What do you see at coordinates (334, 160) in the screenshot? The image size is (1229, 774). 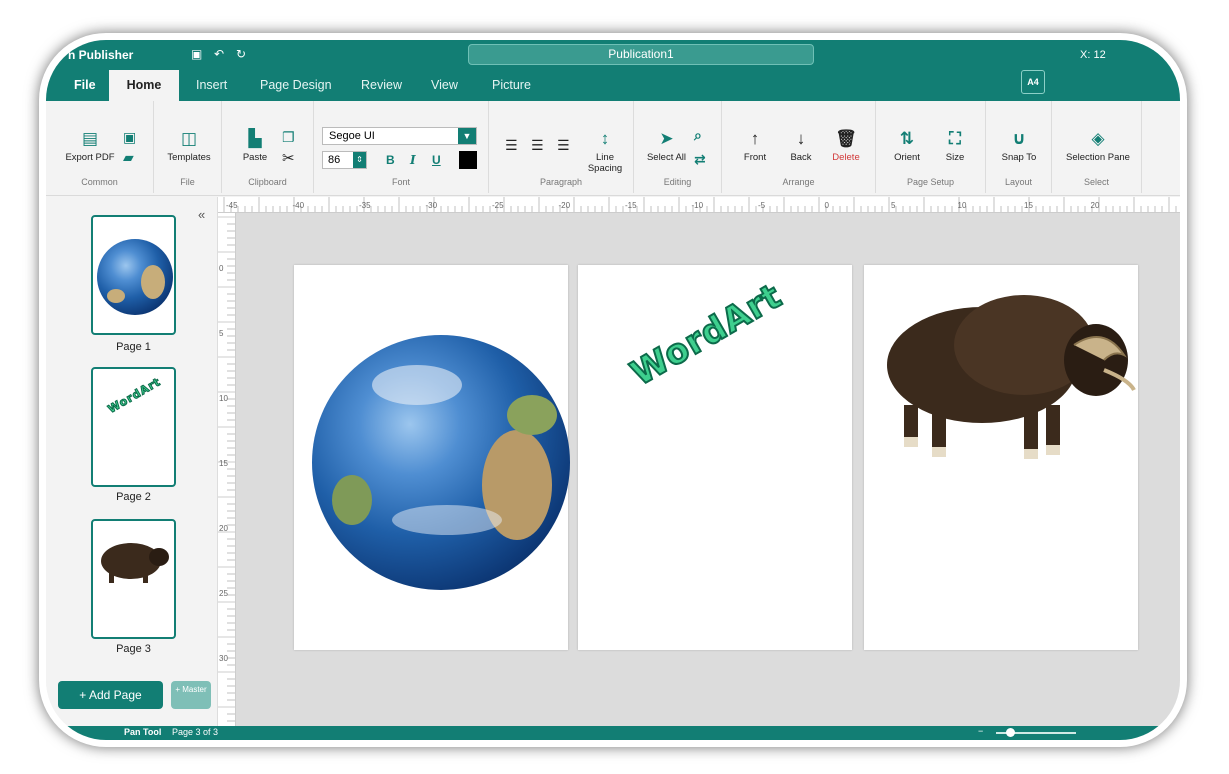 I see `font-size-value: 86` at bounding box center [334, 160].